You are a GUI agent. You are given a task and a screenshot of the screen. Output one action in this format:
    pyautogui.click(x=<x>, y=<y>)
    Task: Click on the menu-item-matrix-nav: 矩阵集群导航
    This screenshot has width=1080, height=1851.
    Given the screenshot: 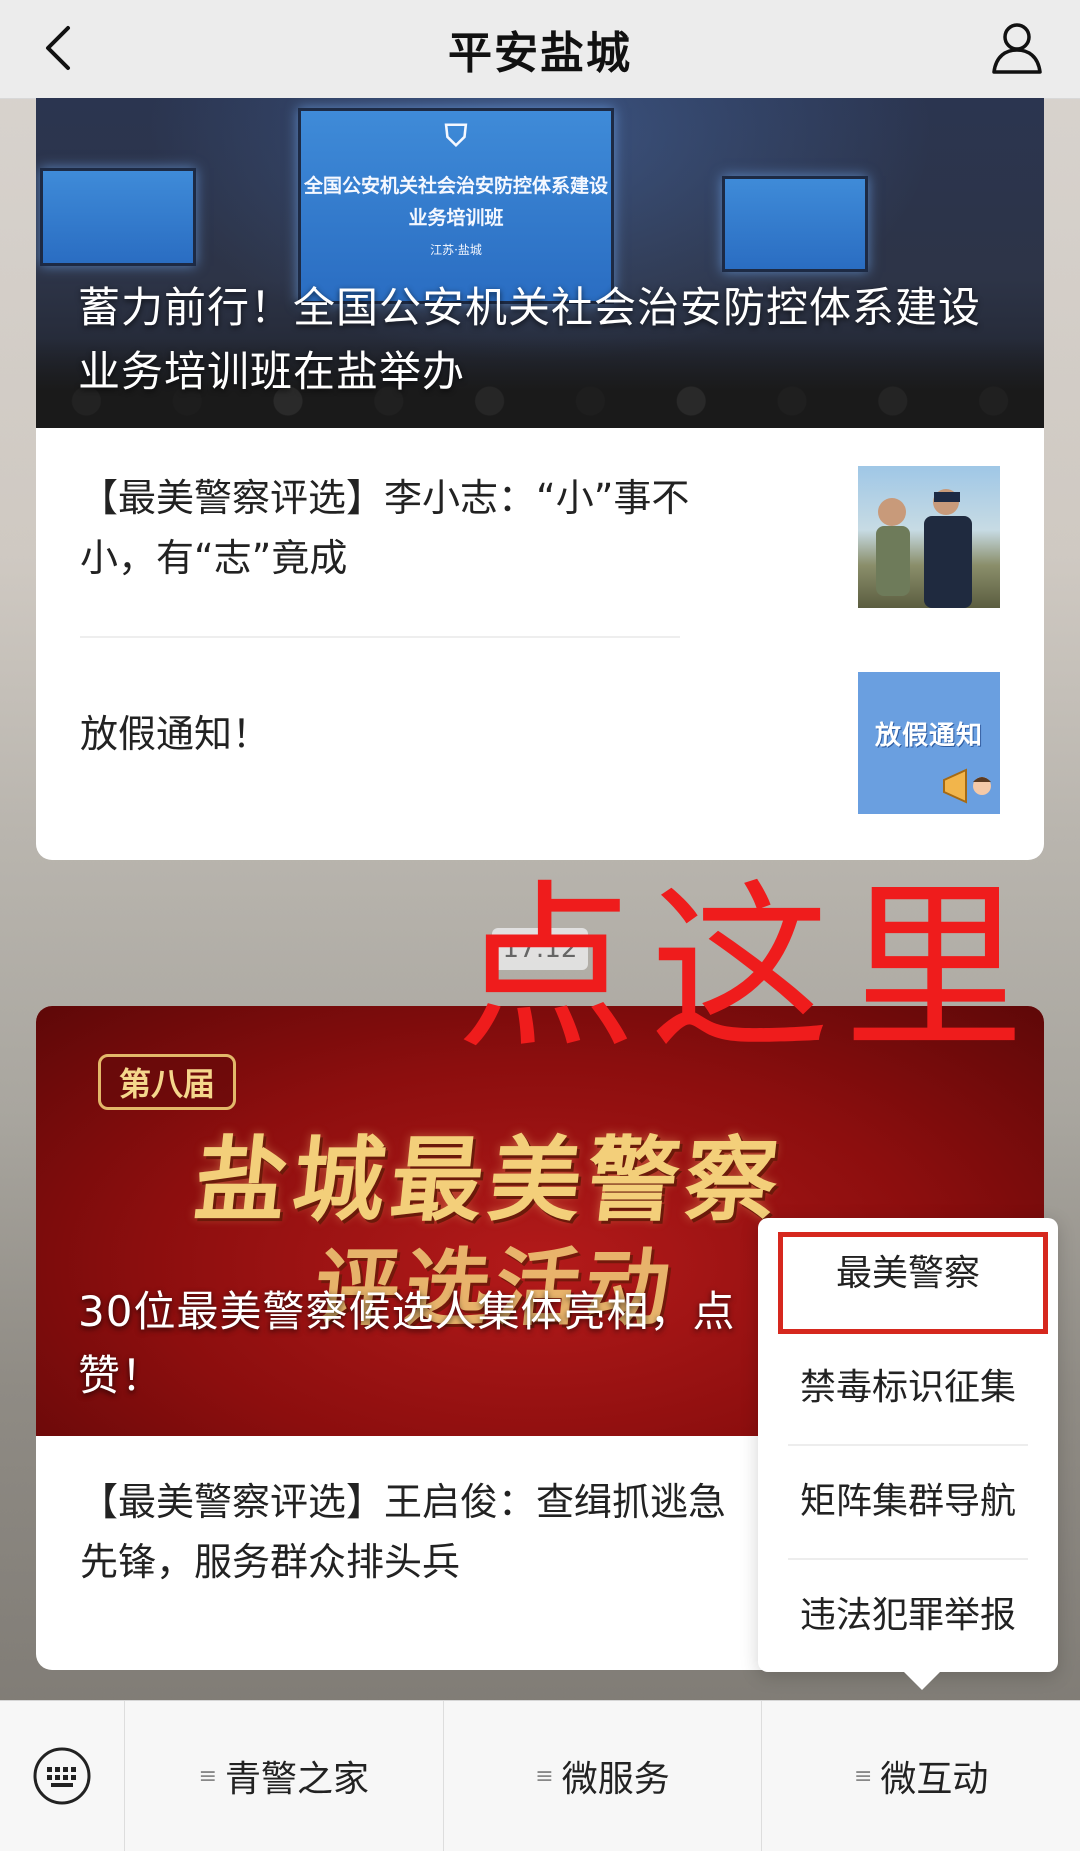 What is the action you would take?
    pyautogui.click(x=908, y=1503)
    